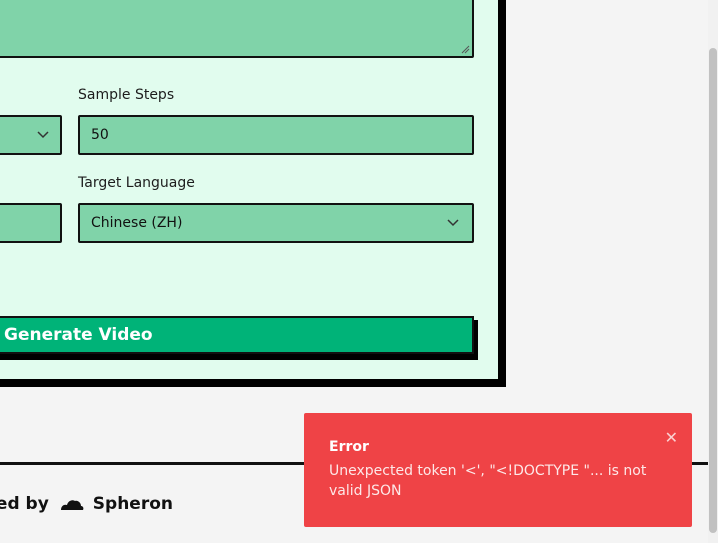 The image size is (718, 543). I want to click on generate-video-button: Generate Video, so click(237, 335).